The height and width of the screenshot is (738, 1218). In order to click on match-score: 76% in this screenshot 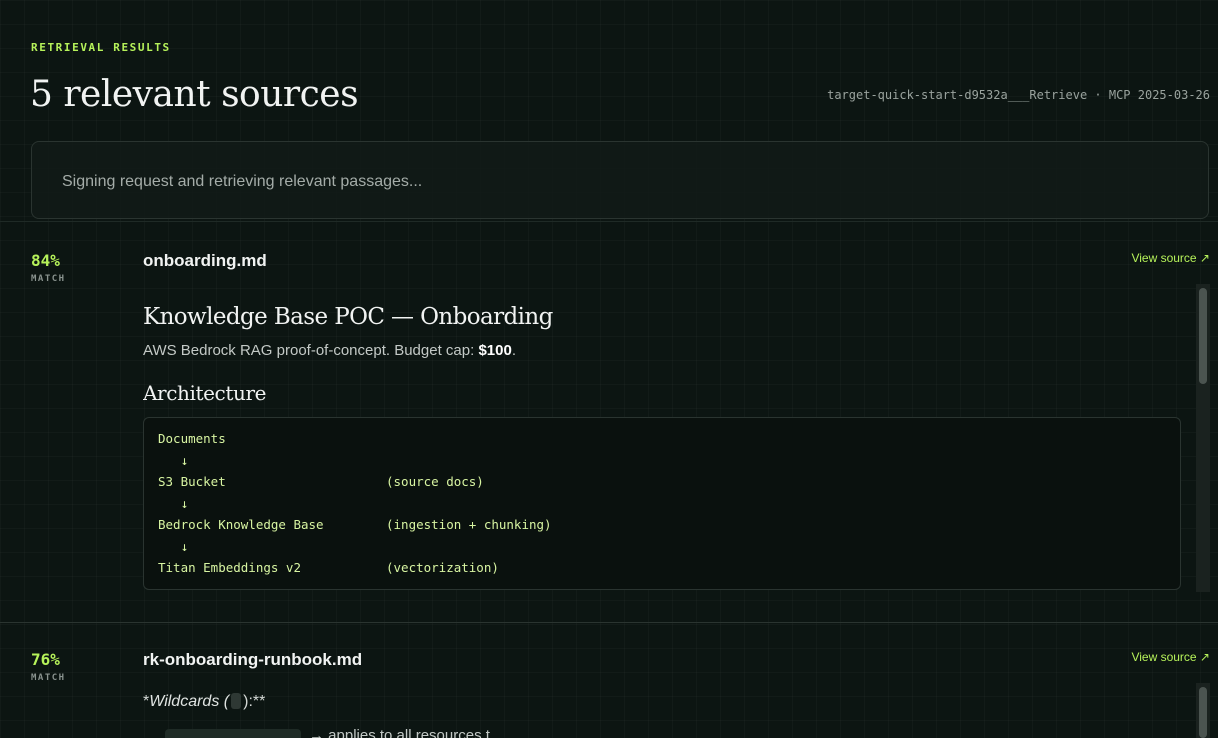, I will do `click(45, 659)`.